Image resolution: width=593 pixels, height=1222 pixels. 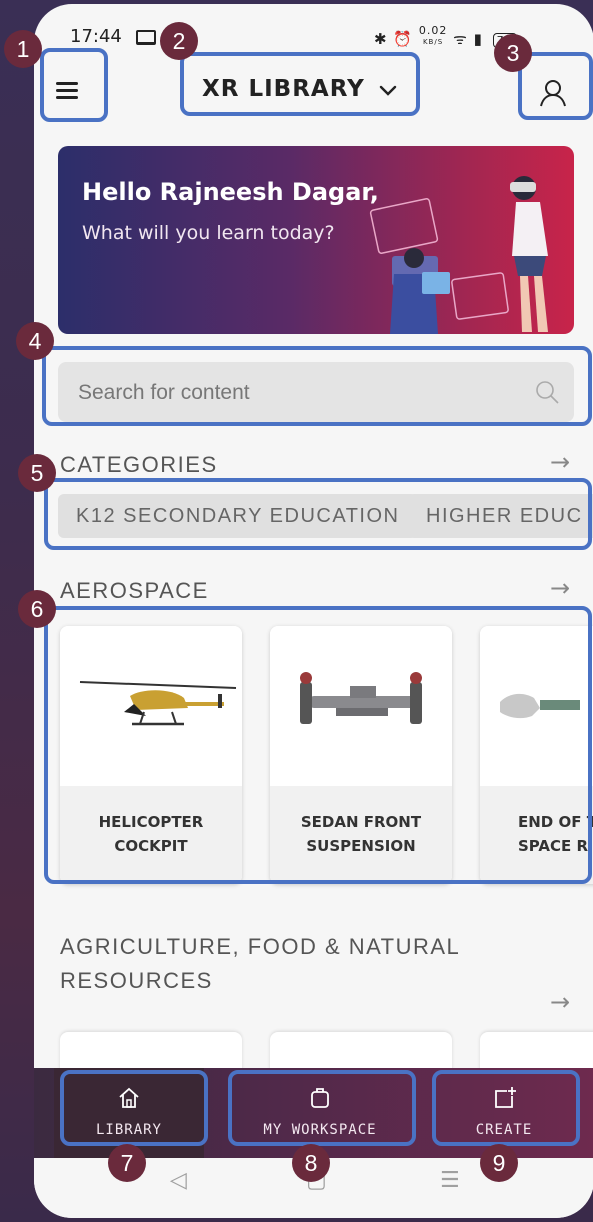 I want to click on callout-search, so click(x=317, y=386).